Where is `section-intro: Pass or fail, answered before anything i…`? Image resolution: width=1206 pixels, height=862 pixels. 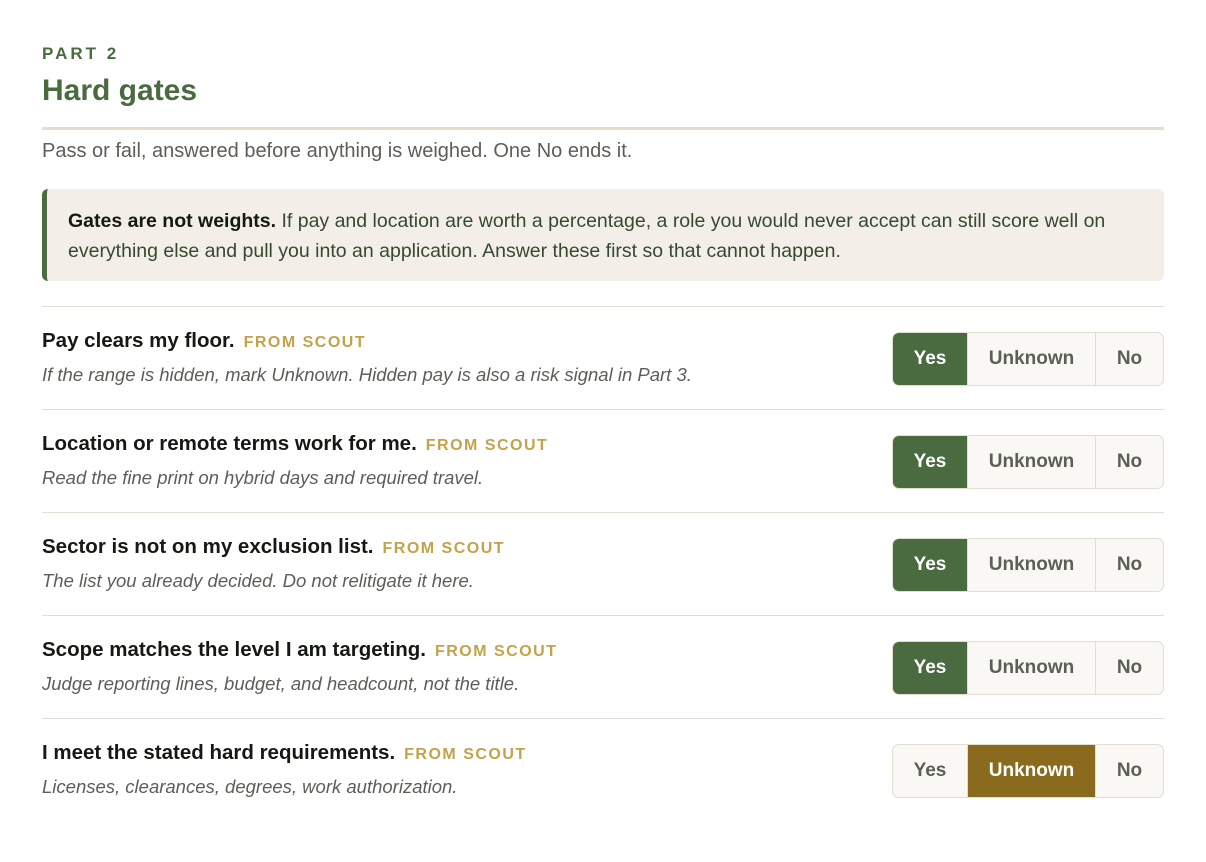
section-intro: Pass or fail, answered before anything i… is located at coordinates (337, 151).